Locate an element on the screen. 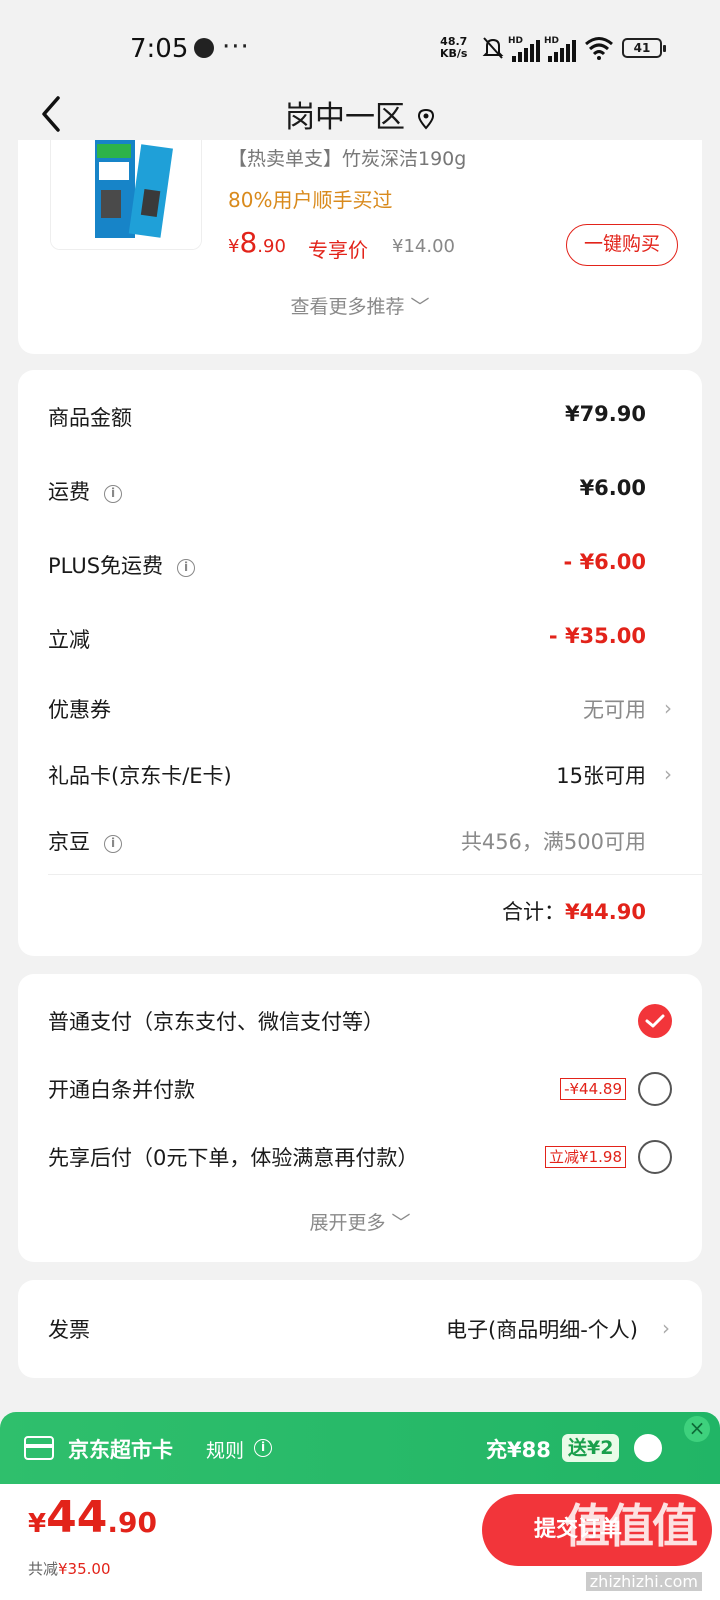 This screenshot has height=1600, width=720. promo-recharge: 充¥88 is located at coordinates (518, 1450).